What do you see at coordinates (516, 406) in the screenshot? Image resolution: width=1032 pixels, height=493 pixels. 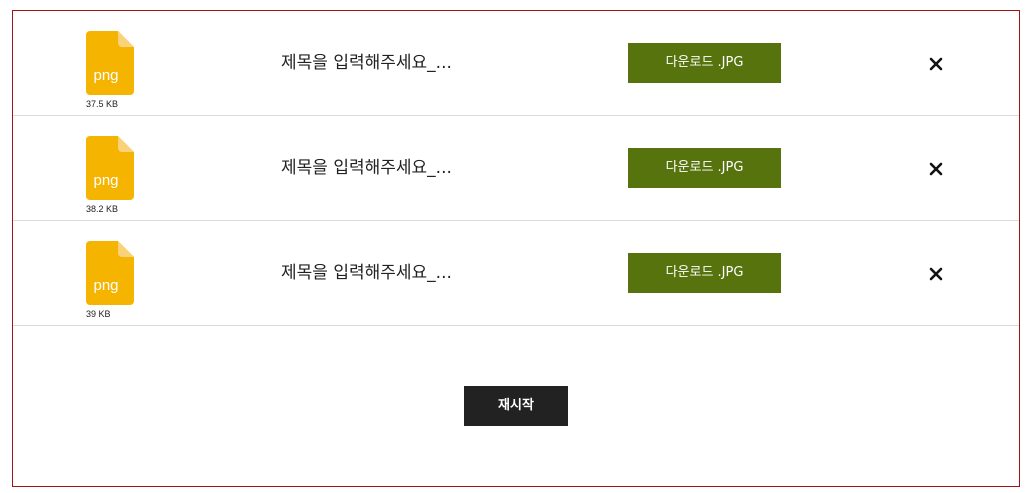 I see `restart-button: 재시작` at bounding box center [516, 406].